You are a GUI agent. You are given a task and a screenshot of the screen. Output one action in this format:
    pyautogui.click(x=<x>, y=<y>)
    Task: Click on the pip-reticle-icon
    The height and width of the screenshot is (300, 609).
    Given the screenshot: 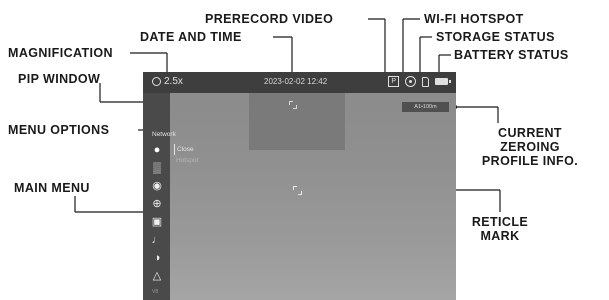 What is the action you would take?
    pyautogui.click(x=293, y=105)
    